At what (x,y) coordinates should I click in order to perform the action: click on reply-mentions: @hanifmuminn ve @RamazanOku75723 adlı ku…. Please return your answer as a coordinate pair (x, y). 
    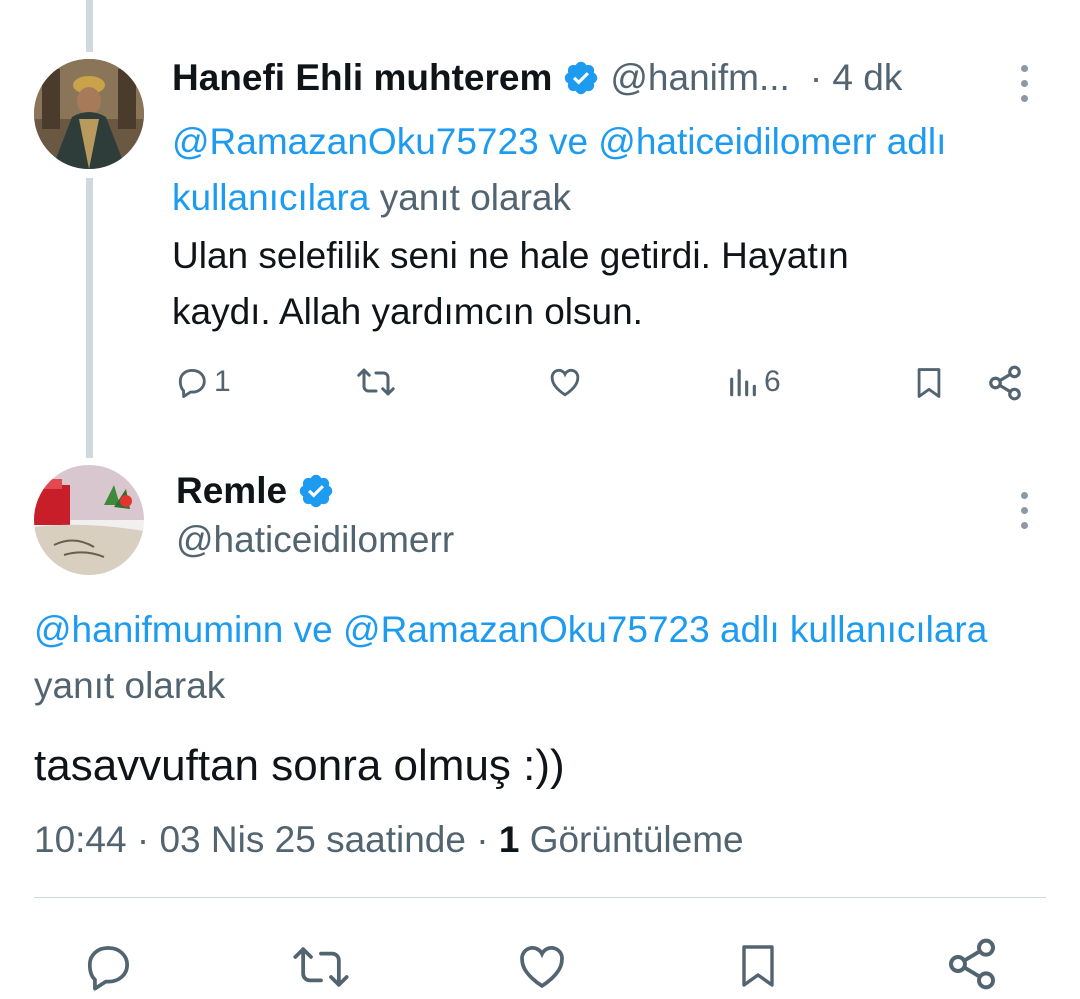
    Looking at the image, I should click on (557, 630).